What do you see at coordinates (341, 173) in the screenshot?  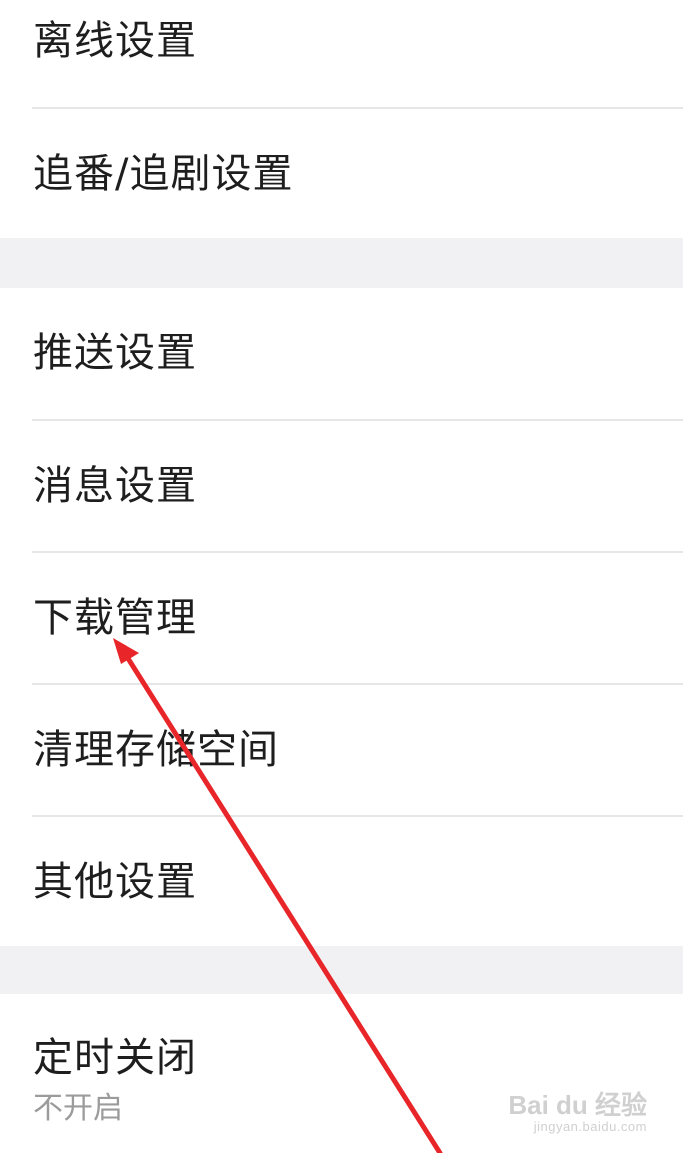 I see `settings-item-follow: 追番/追剧设置` at bounding box center [341, 173].